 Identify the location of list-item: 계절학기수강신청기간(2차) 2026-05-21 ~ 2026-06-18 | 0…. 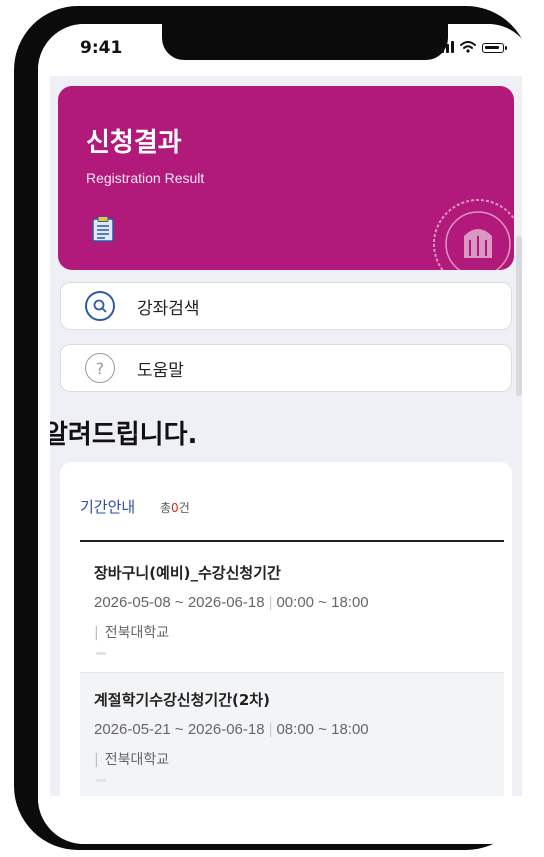
(292, 734).